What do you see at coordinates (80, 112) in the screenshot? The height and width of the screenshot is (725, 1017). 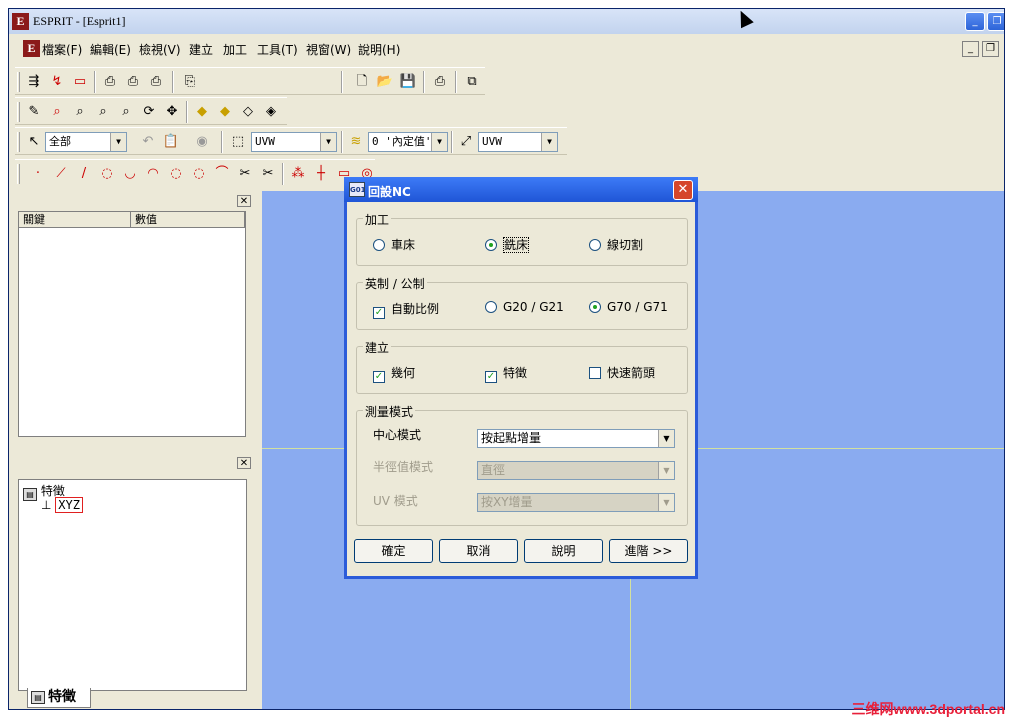 I see `zoom-in-icon: ⌕` at bounding box center [80, 112].